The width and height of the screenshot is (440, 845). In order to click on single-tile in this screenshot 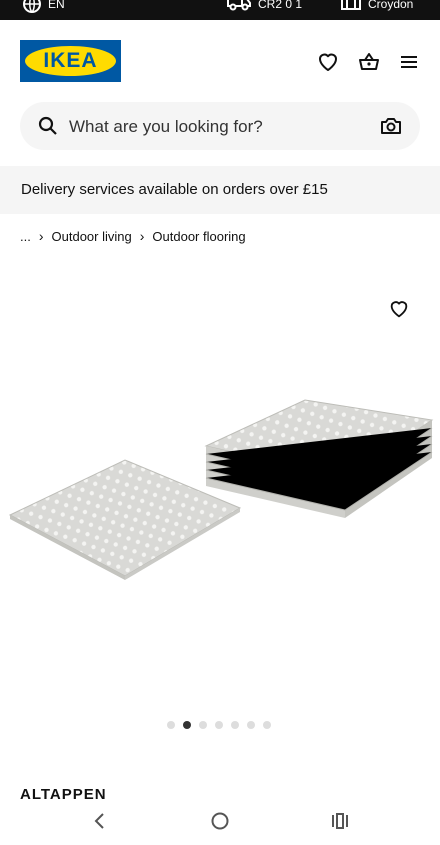, I will do `click(125, 519)`.